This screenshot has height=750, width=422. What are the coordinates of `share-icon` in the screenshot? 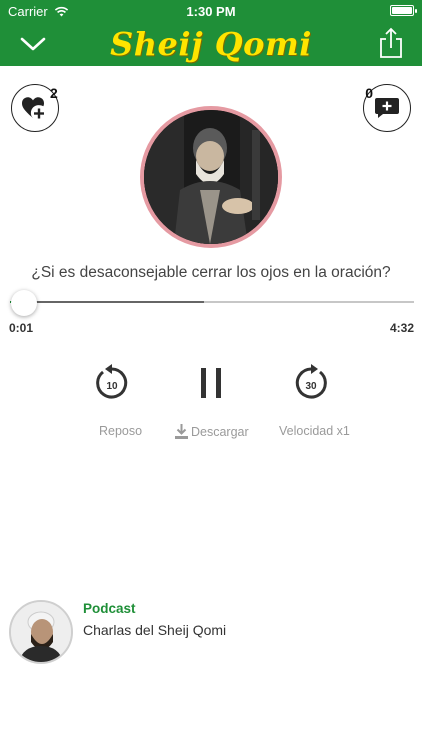 It's located at (391, 43).